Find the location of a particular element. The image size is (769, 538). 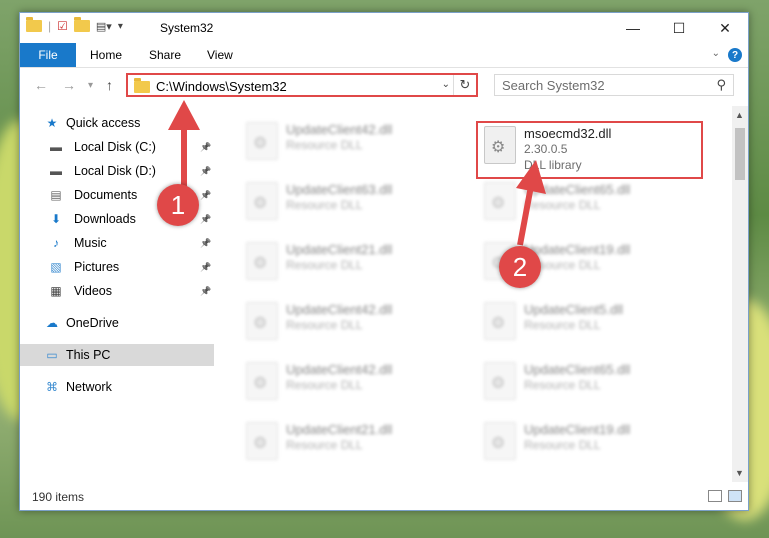

nav-item-pictures: ▧ Pictures 📌 is located at coordinates (117, 267).